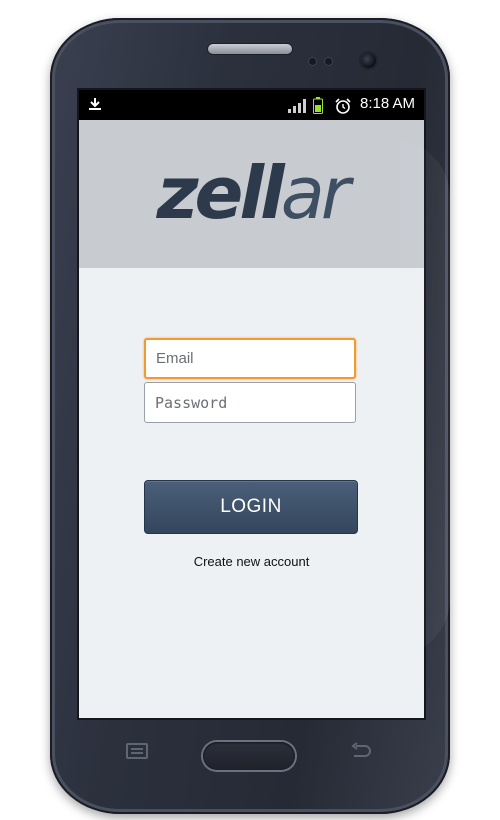 Image resolution: width=500 pixels, height=820 pixels. I want to click on create-account-link: Create new account, so click(251, 561).